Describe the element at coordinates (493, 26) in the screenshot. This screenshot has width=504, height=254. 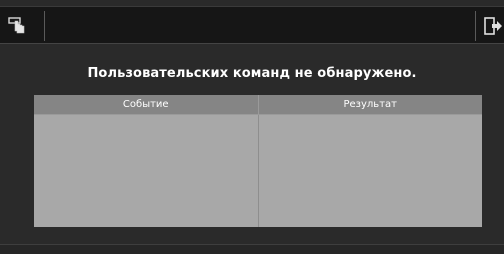
I see `exit-icon` at that location.